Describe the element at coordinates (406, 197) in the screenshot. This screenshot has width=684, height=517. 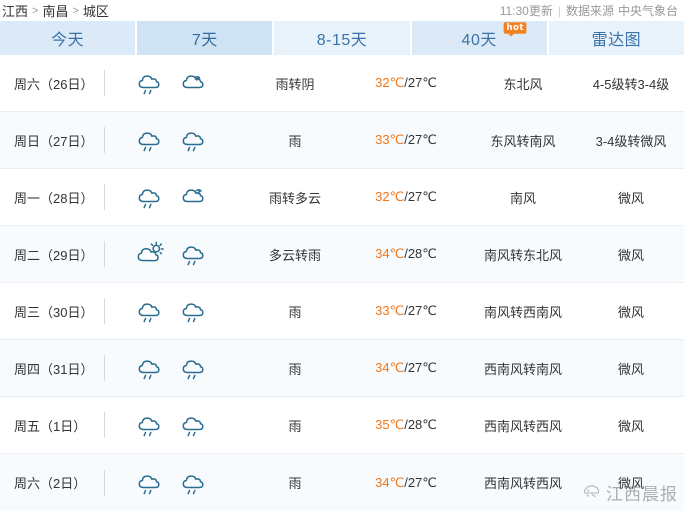
I see `temperature-range: 32℃/27℃` at that location.